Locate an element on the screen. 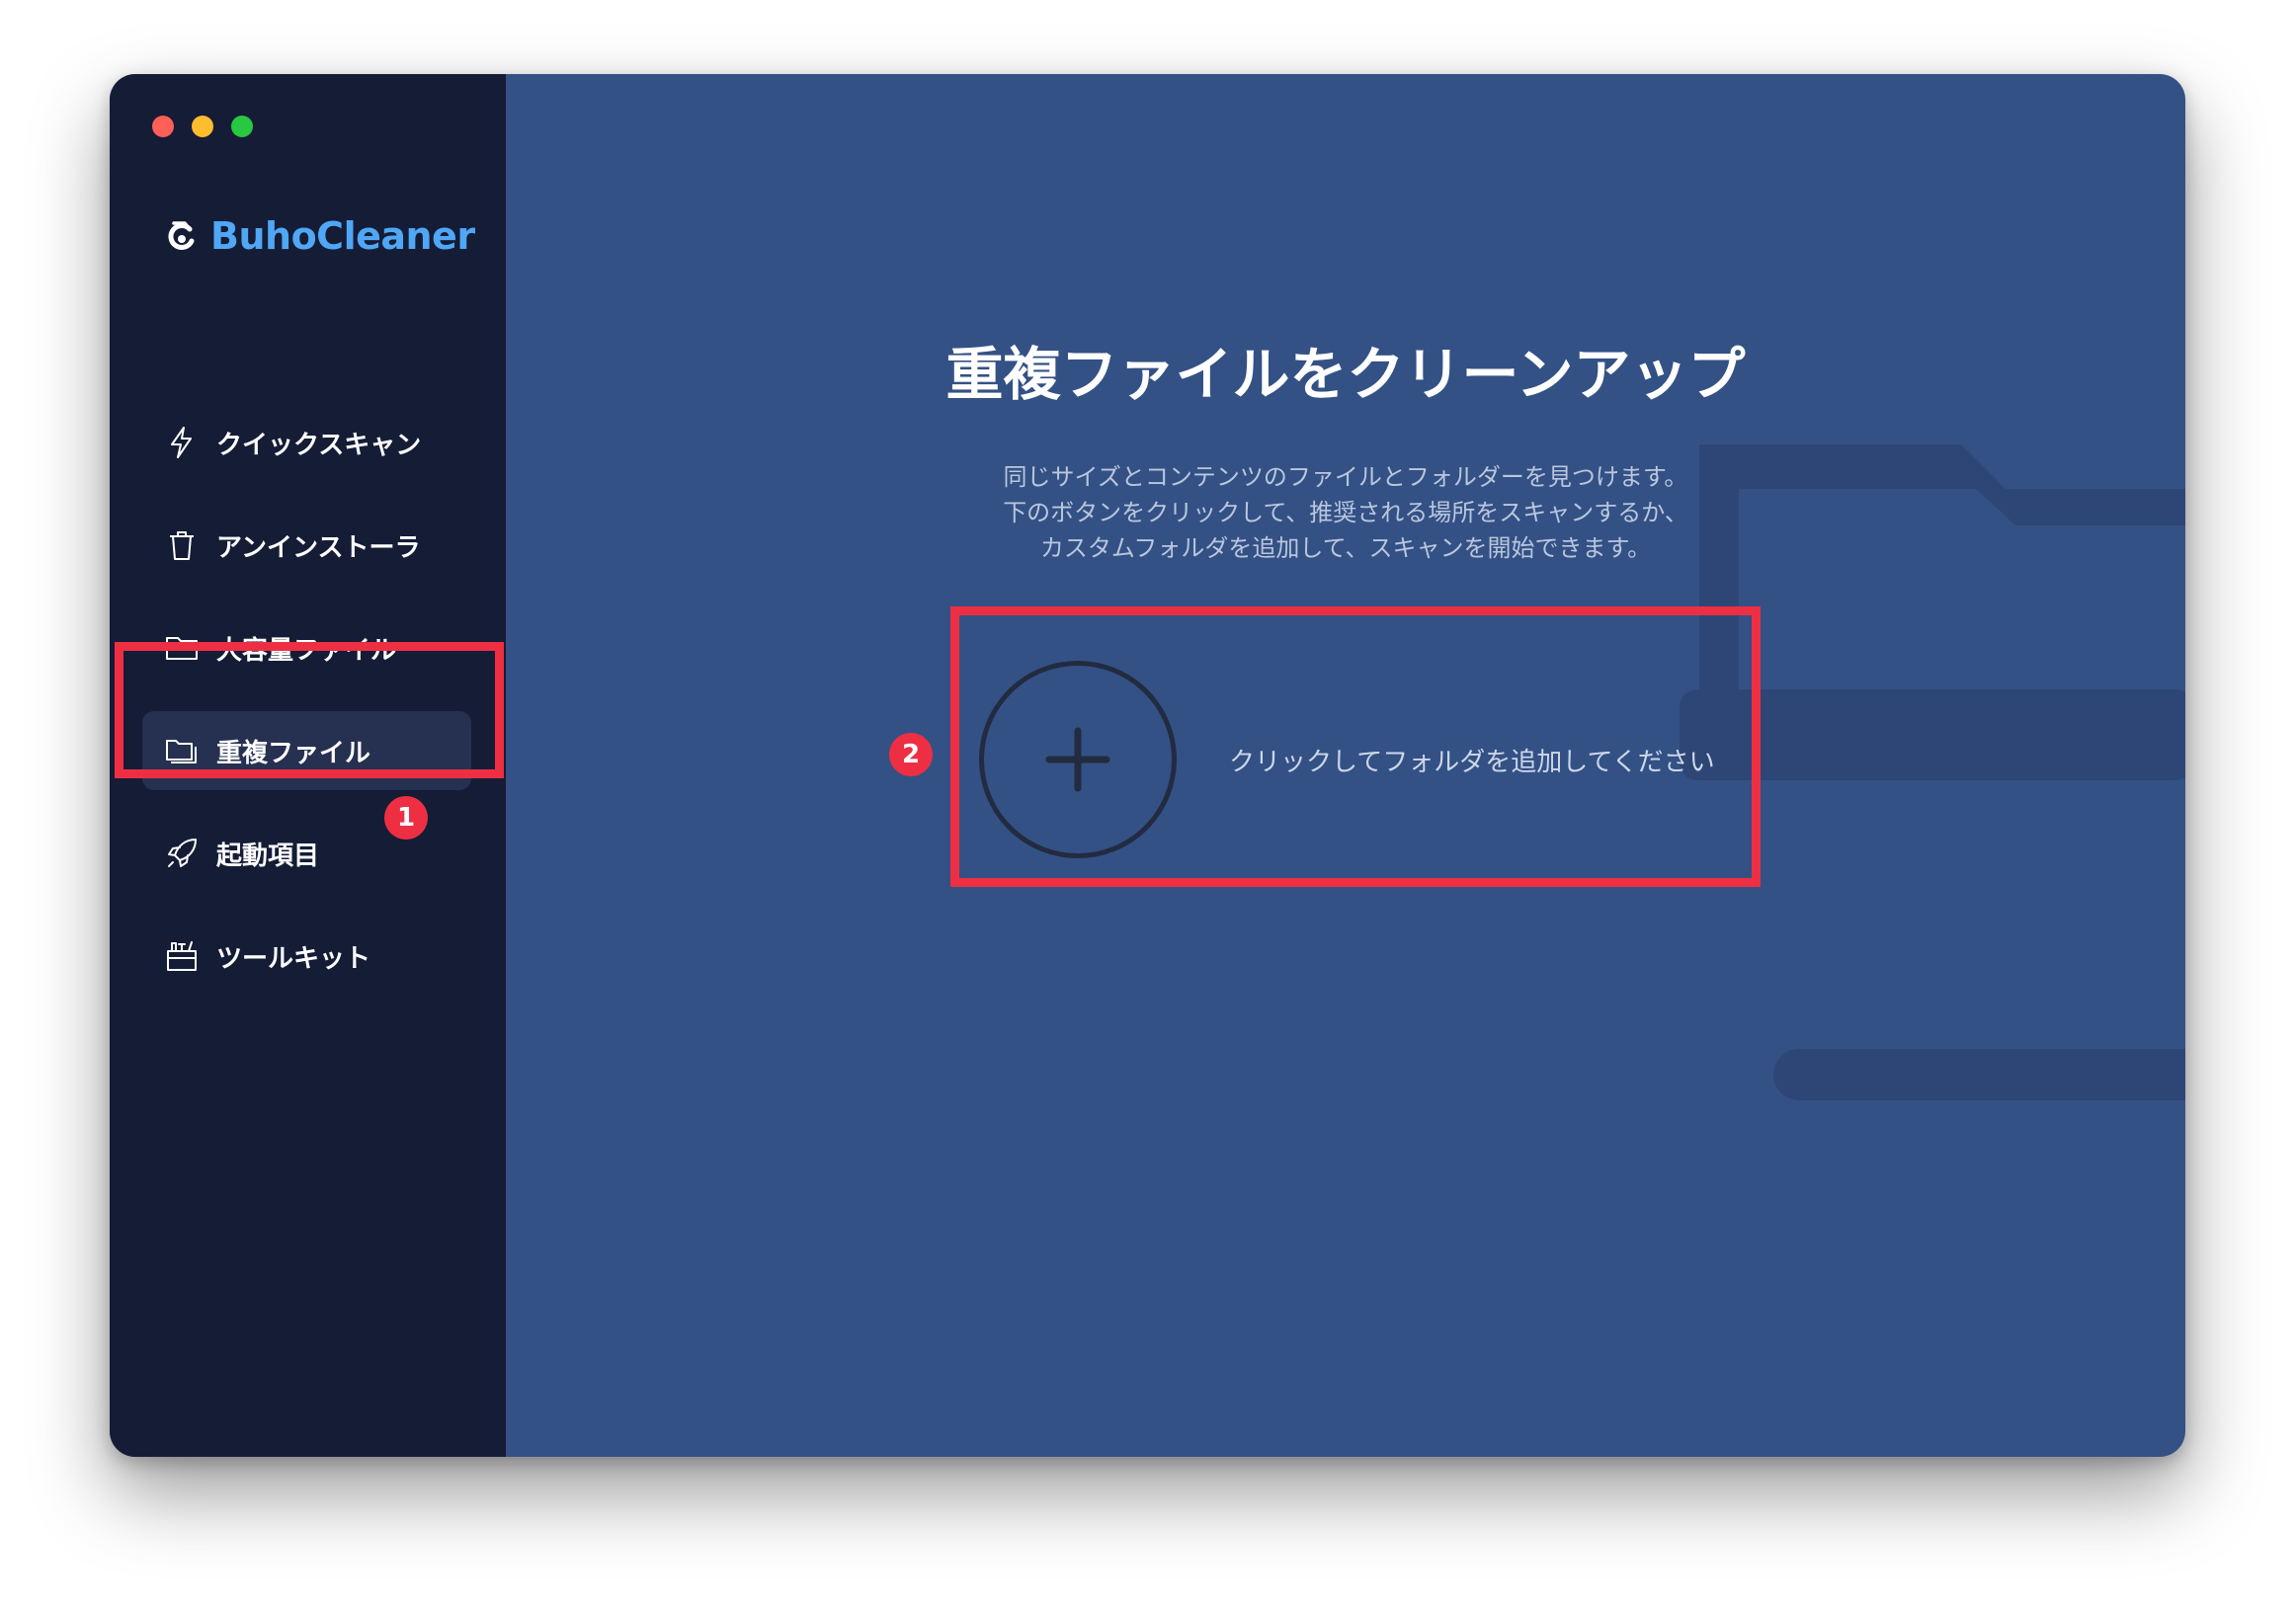 The height and width of the screenshot is (1604, 2296). description-line: 下のボタンをクリックして、推奨される場所をスキャンするか、 is located at coordinates (1345, 512).